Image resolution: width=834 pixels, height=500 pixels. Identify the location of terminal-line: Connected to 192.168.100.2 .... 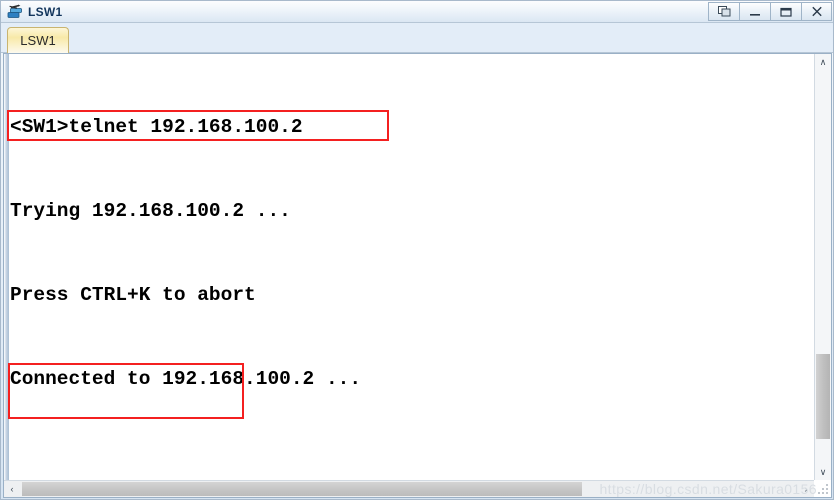
(186, 379).